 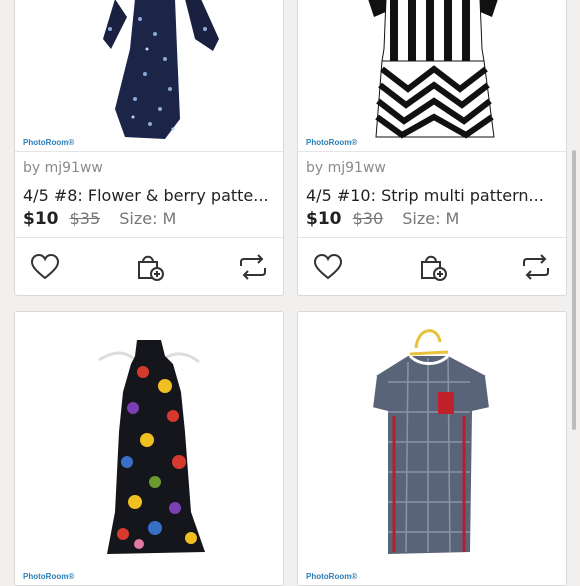 I want to click on chevron-dress-image, so click(x=433, y=69).